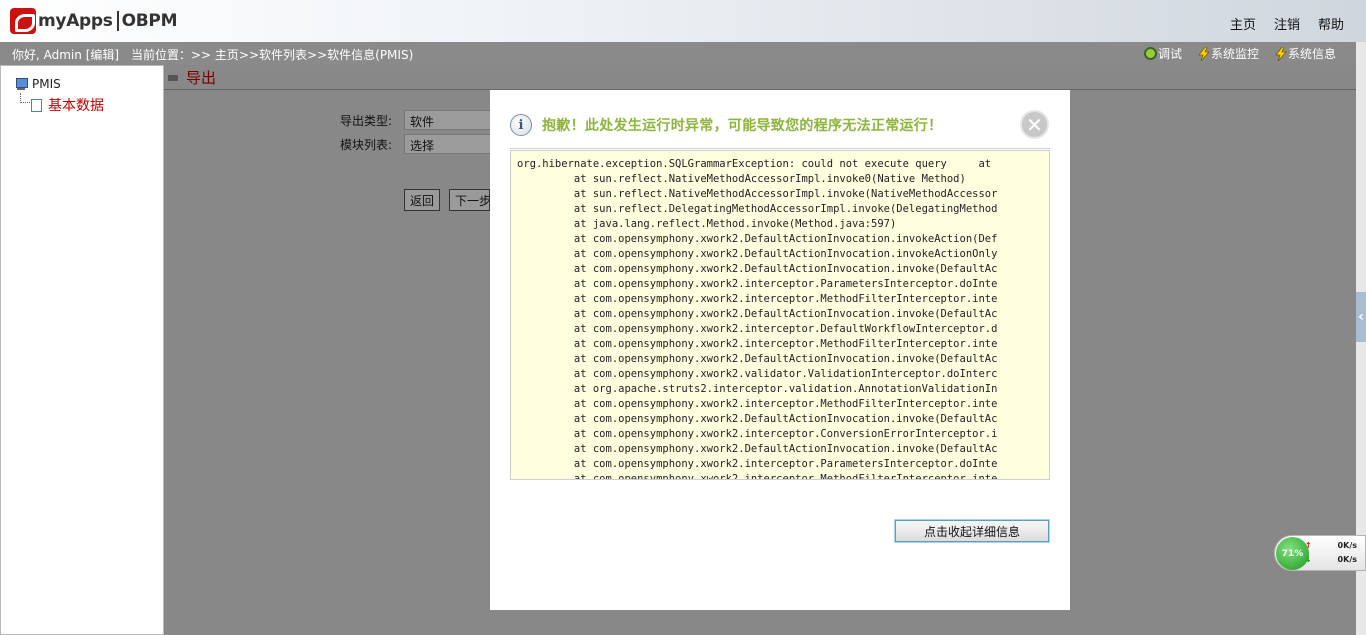 Image resolution: width=1366 pixels, height=635 pixels. Describe the element at coordinates (742, 126) in the screenshot. I see `dialog-title: 抱歉！此处发生运行时异常，可能导致您的程序无法正常运行！` at that location.